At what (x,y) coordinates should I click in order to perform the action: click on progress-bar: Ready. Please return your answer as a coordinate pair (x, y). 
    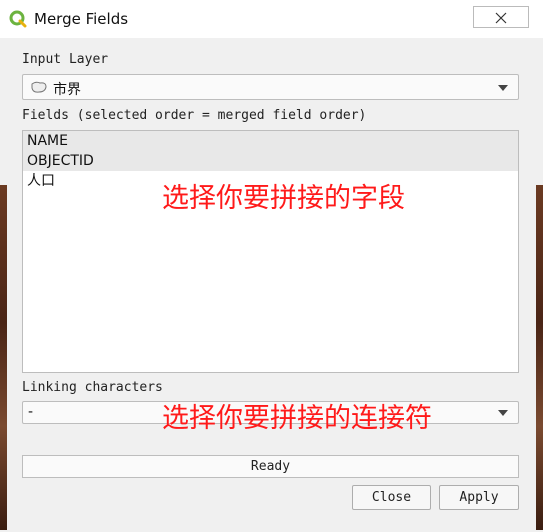
    Looking at the image, I should click on (270, 466).